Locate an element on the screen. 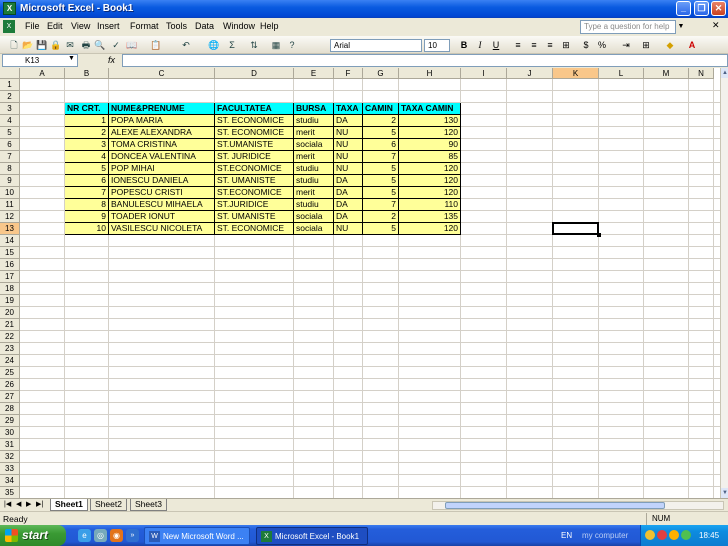 This screenshot has height=546, width=728. maximize-button: ❐ is located at coordinates (701, 8).